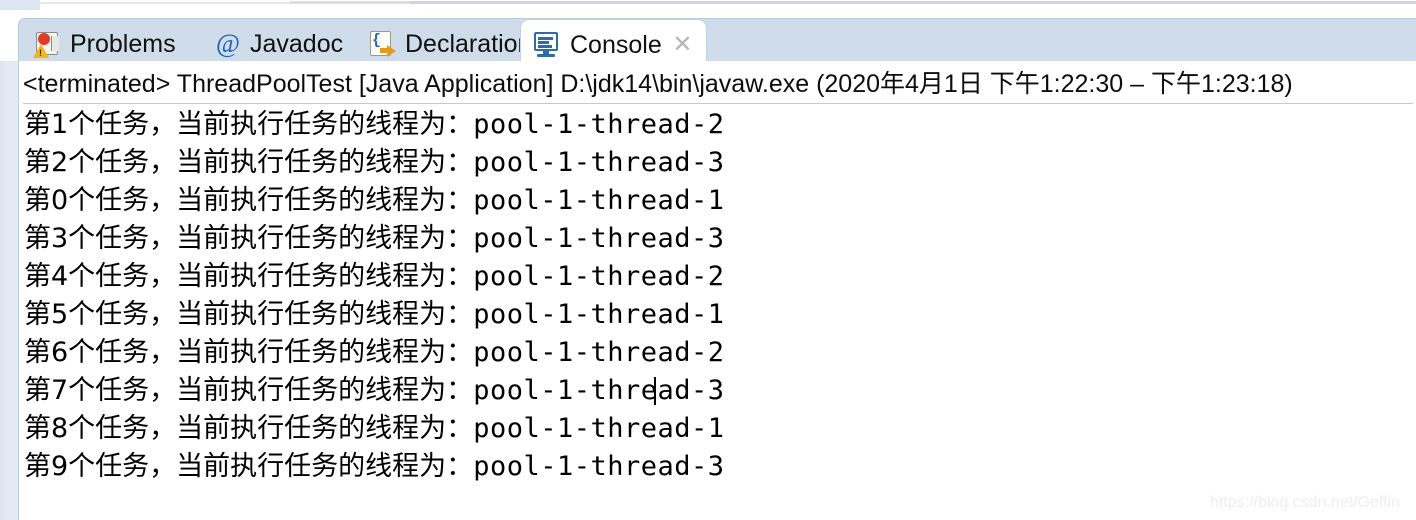  I want to click on strip-segment-left, so click(20, 5).